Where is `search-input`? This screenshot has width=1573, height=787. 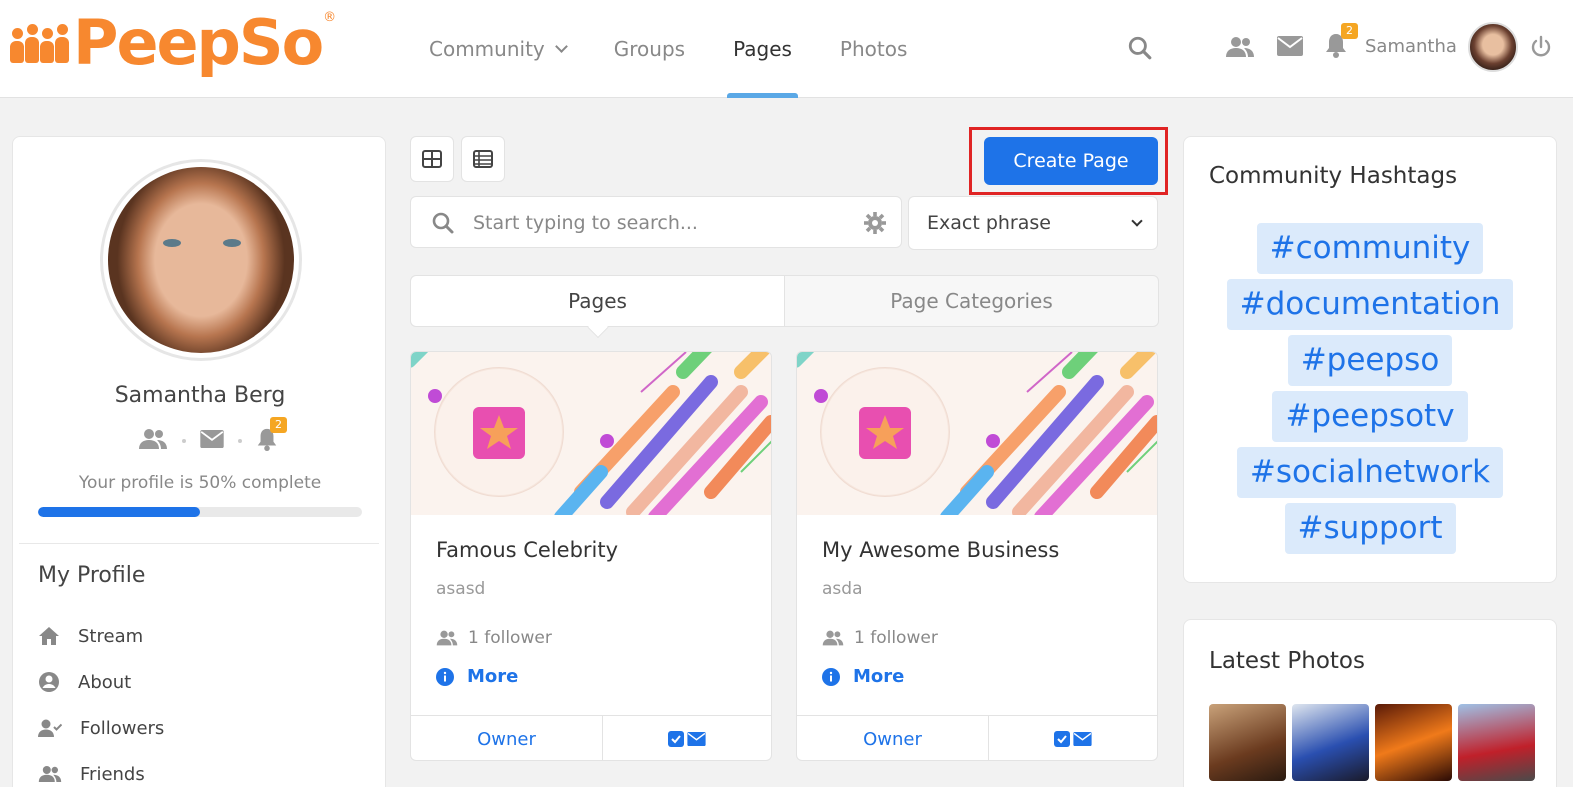 search-input is located at coordinates (663, 223).